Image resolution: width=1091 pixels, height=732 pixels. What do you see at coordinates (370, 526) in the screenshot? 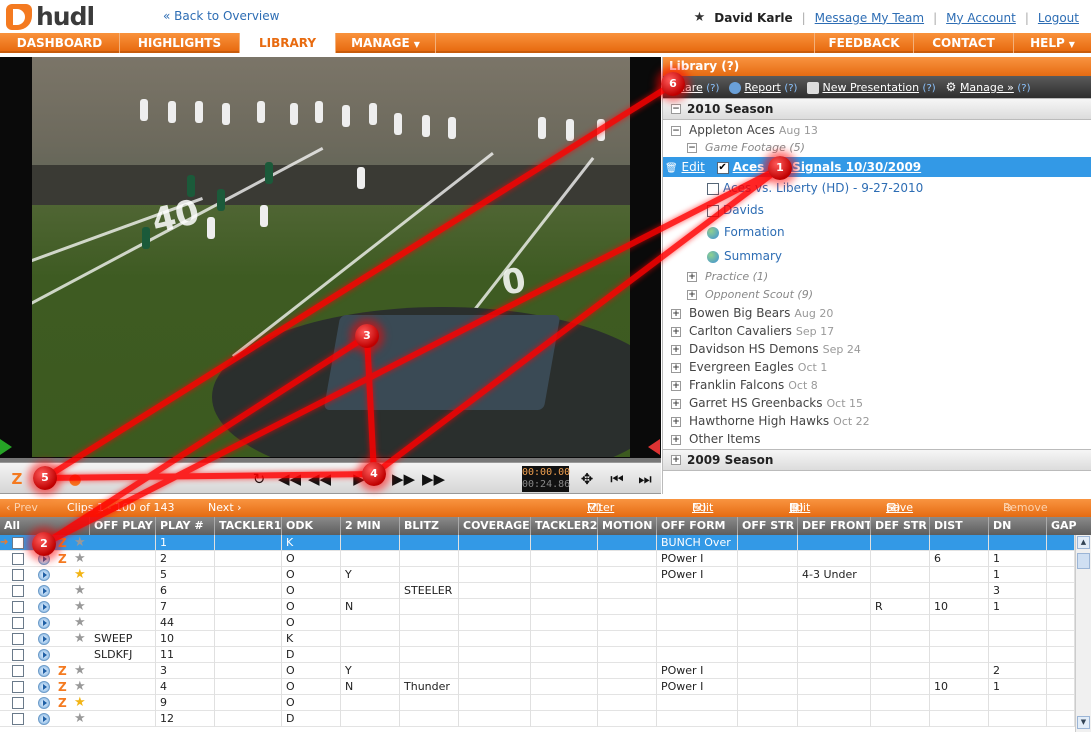
I see `column-header: 2 MIN` at bounding box center [370, 526].